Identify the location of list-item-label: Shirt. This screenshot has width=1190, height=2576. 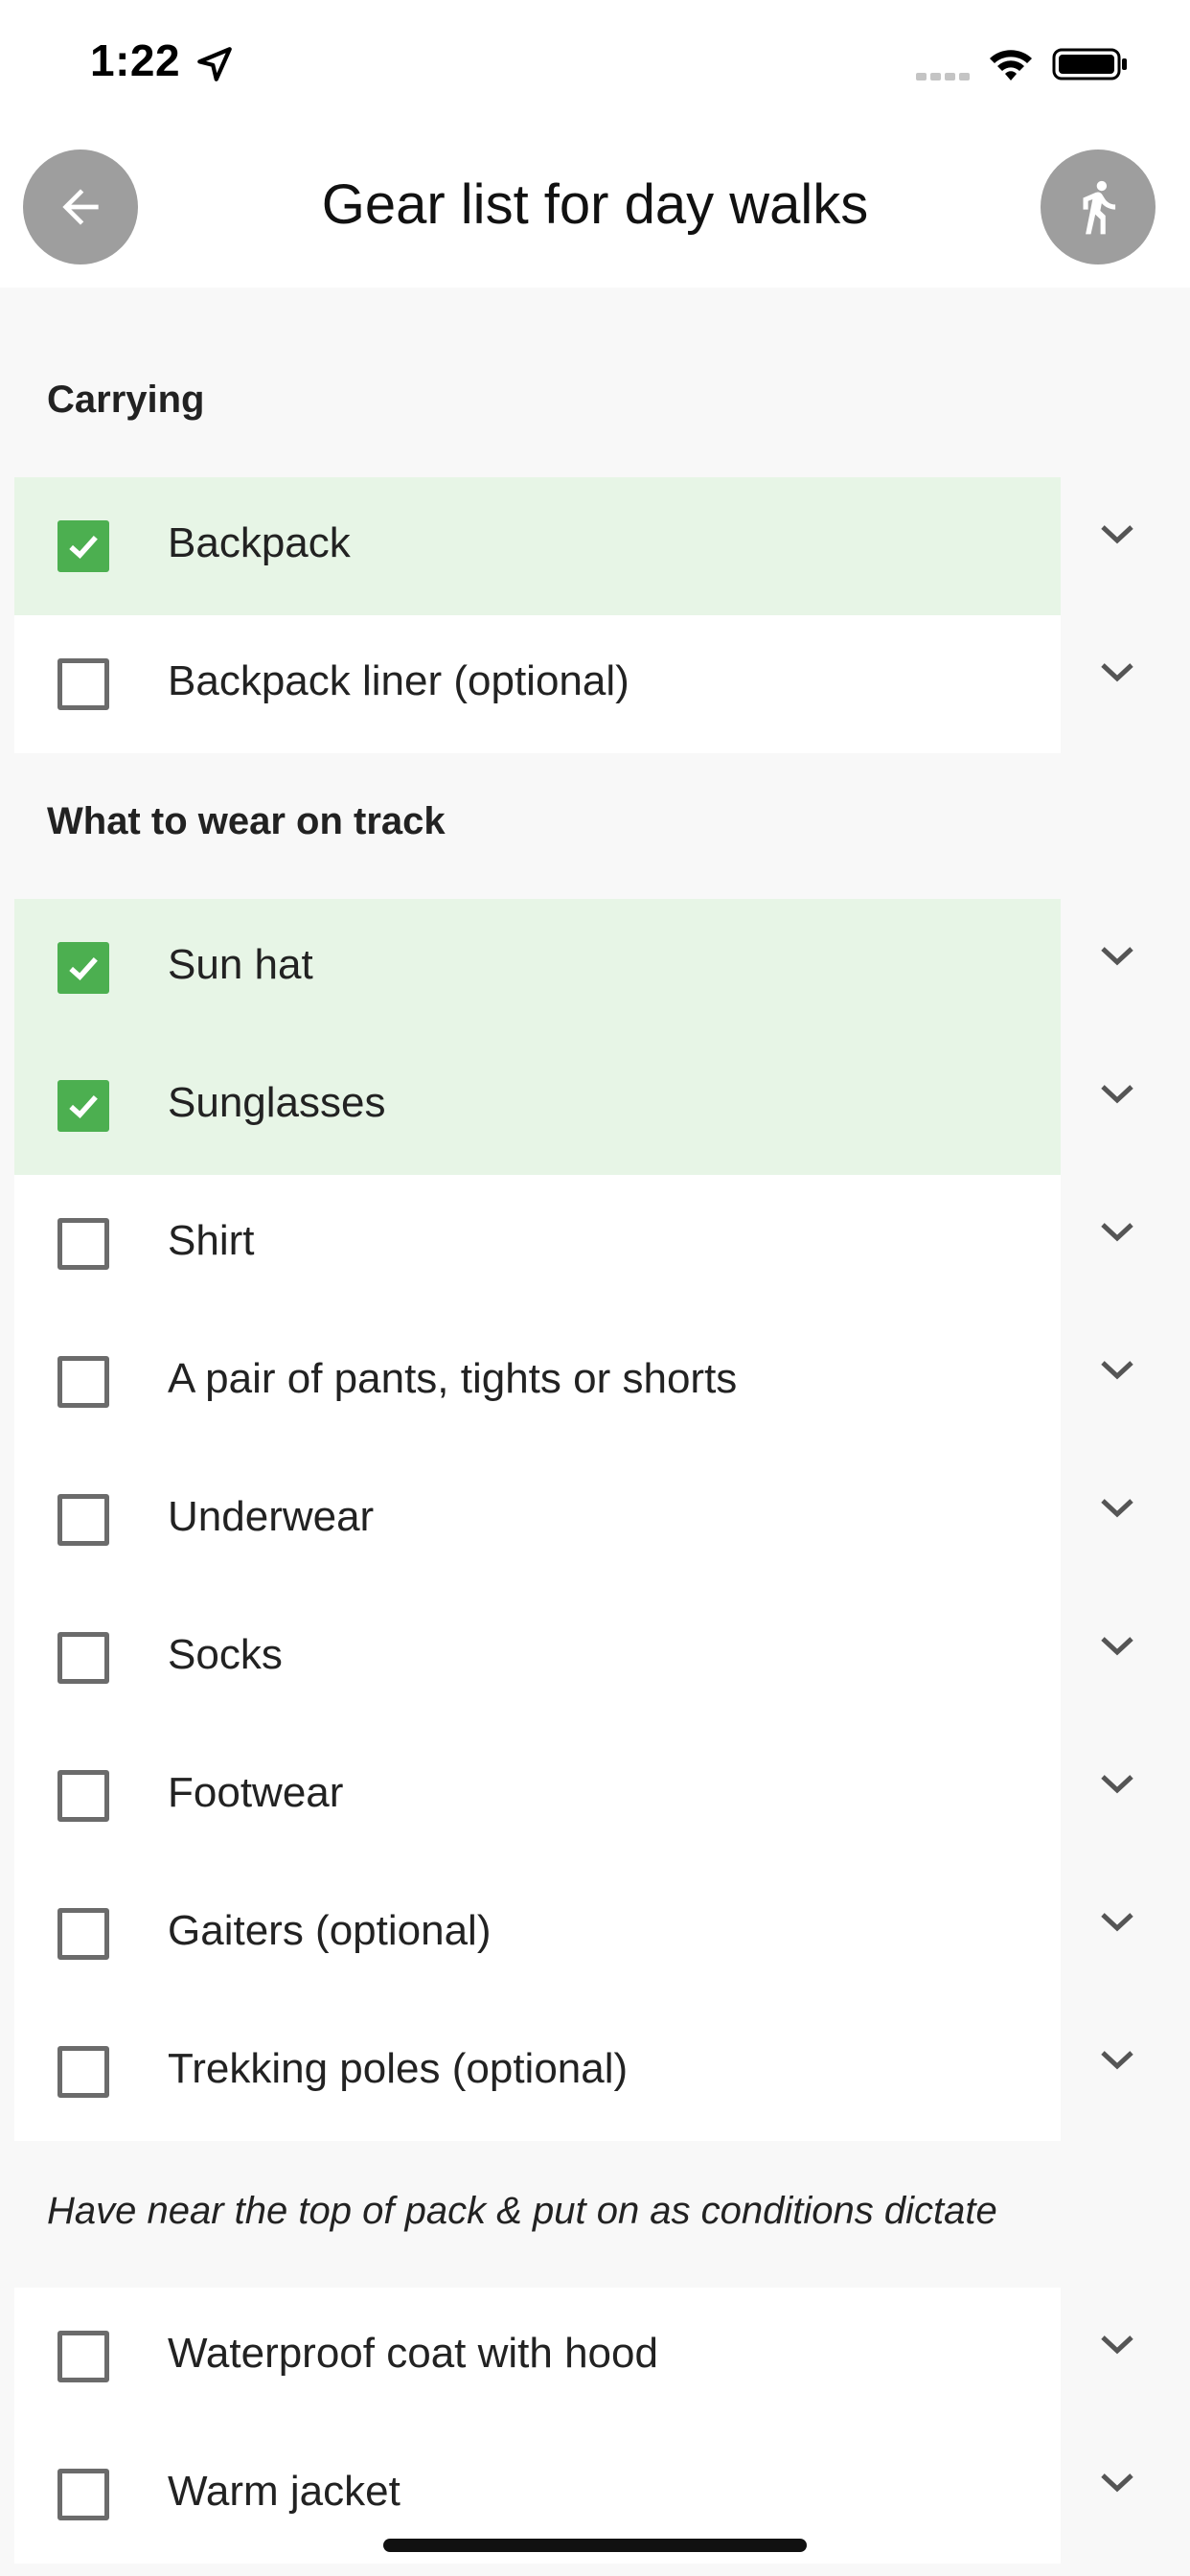
(212, 1240).